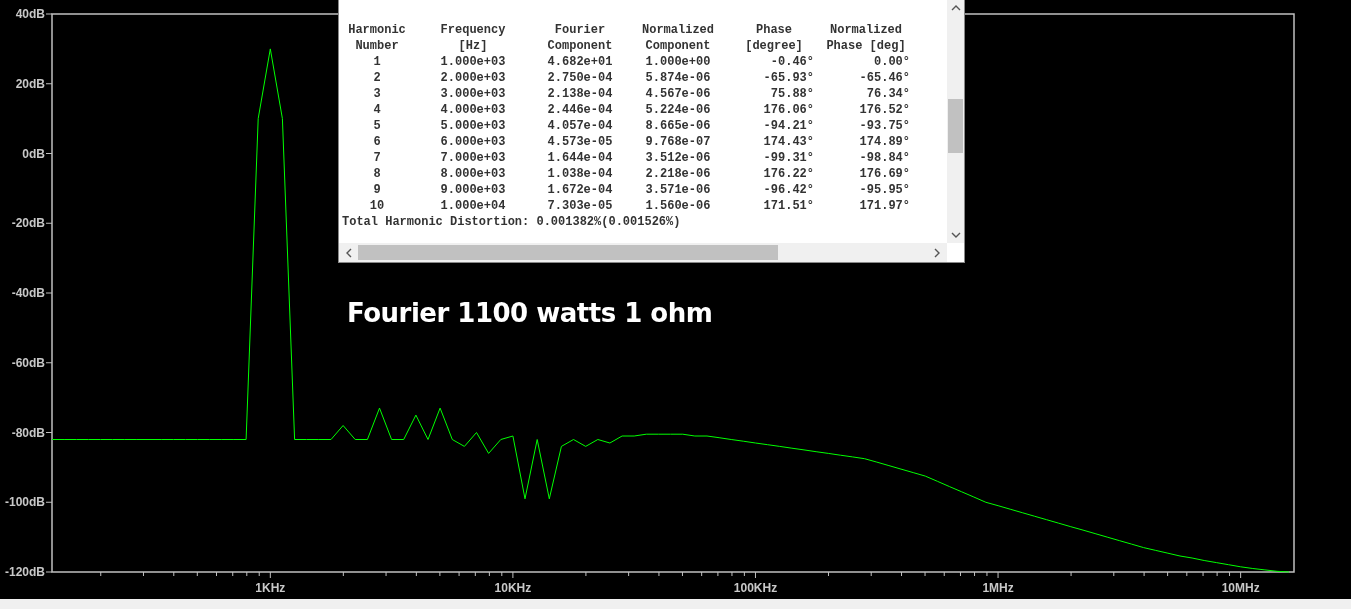 This screenshot has height=609, width=1351. Describe the element at coordinates (513, 588) in the screenshot. I see `x-tick-label: 10KHz` at that location.